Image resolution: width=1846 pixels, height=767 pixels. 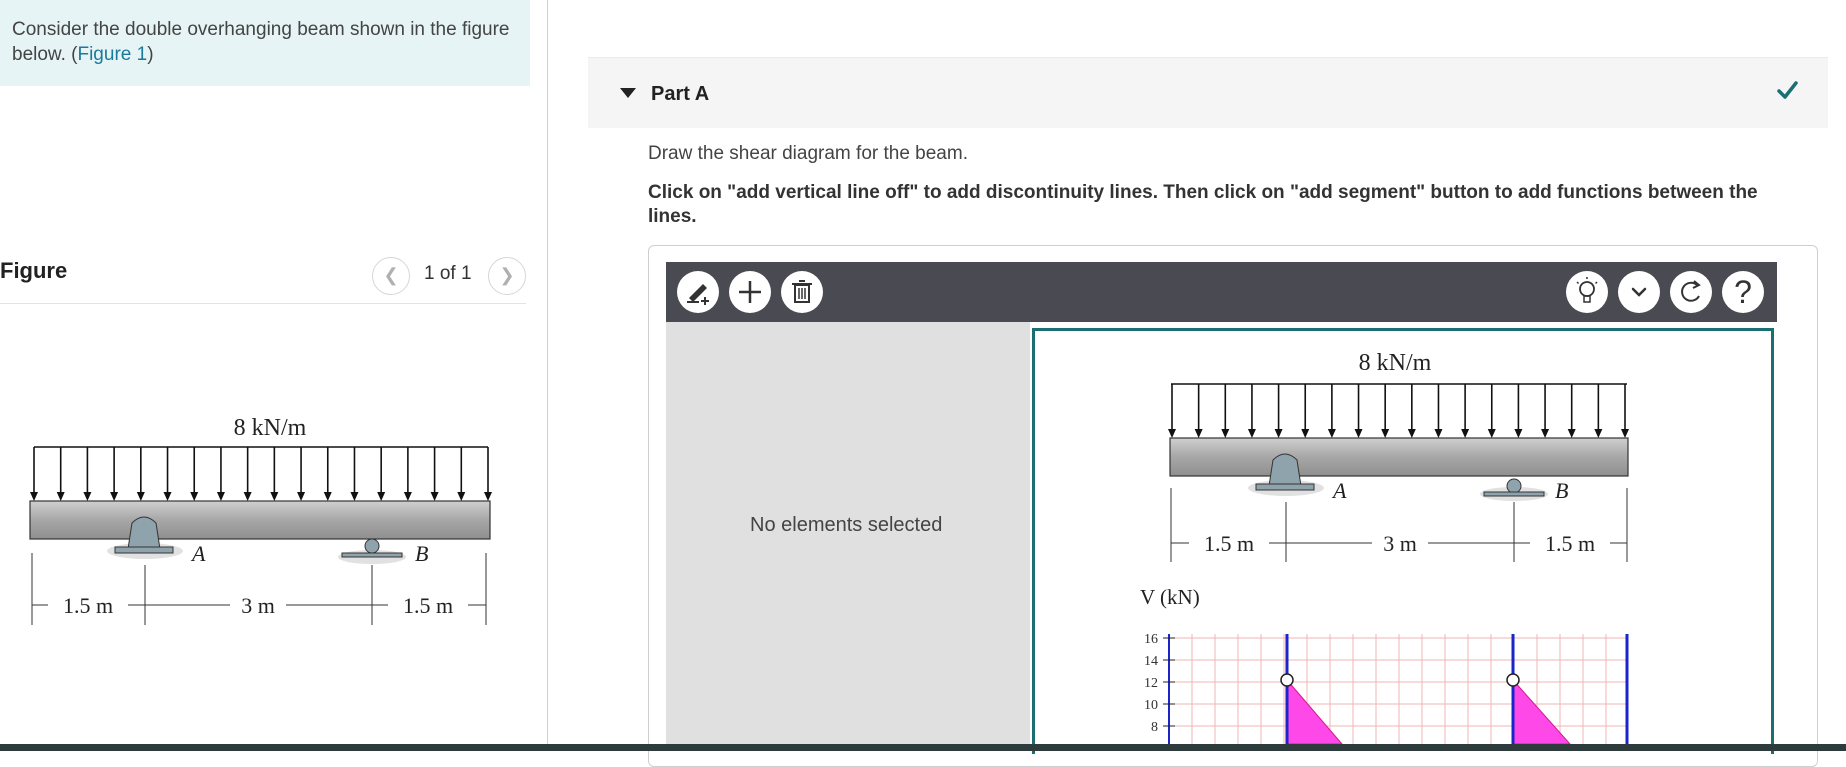 What do you see at coordinates (261, 474) in the screenshot?
I see `distributed-load-arrows` at bounding box center [261, 474].